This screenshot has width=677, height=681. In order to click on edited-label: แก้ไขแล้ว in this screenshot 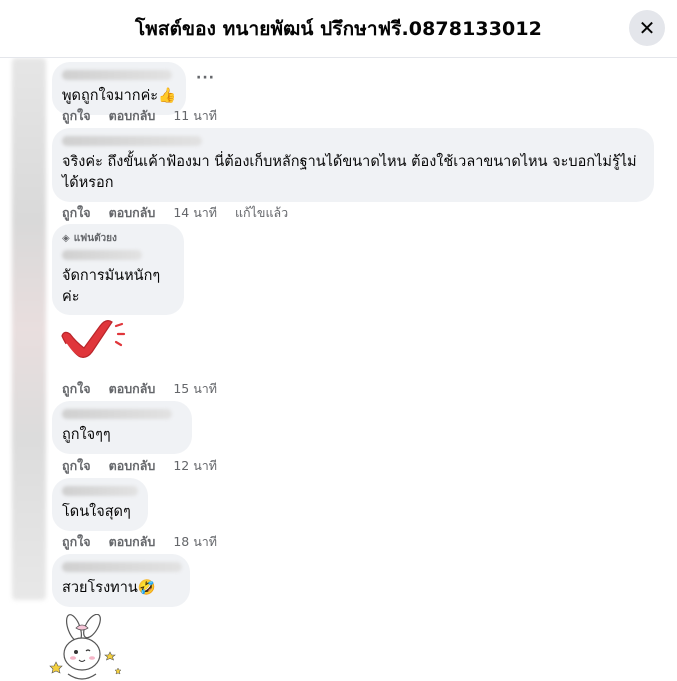, I will do `click(262, 212)`.